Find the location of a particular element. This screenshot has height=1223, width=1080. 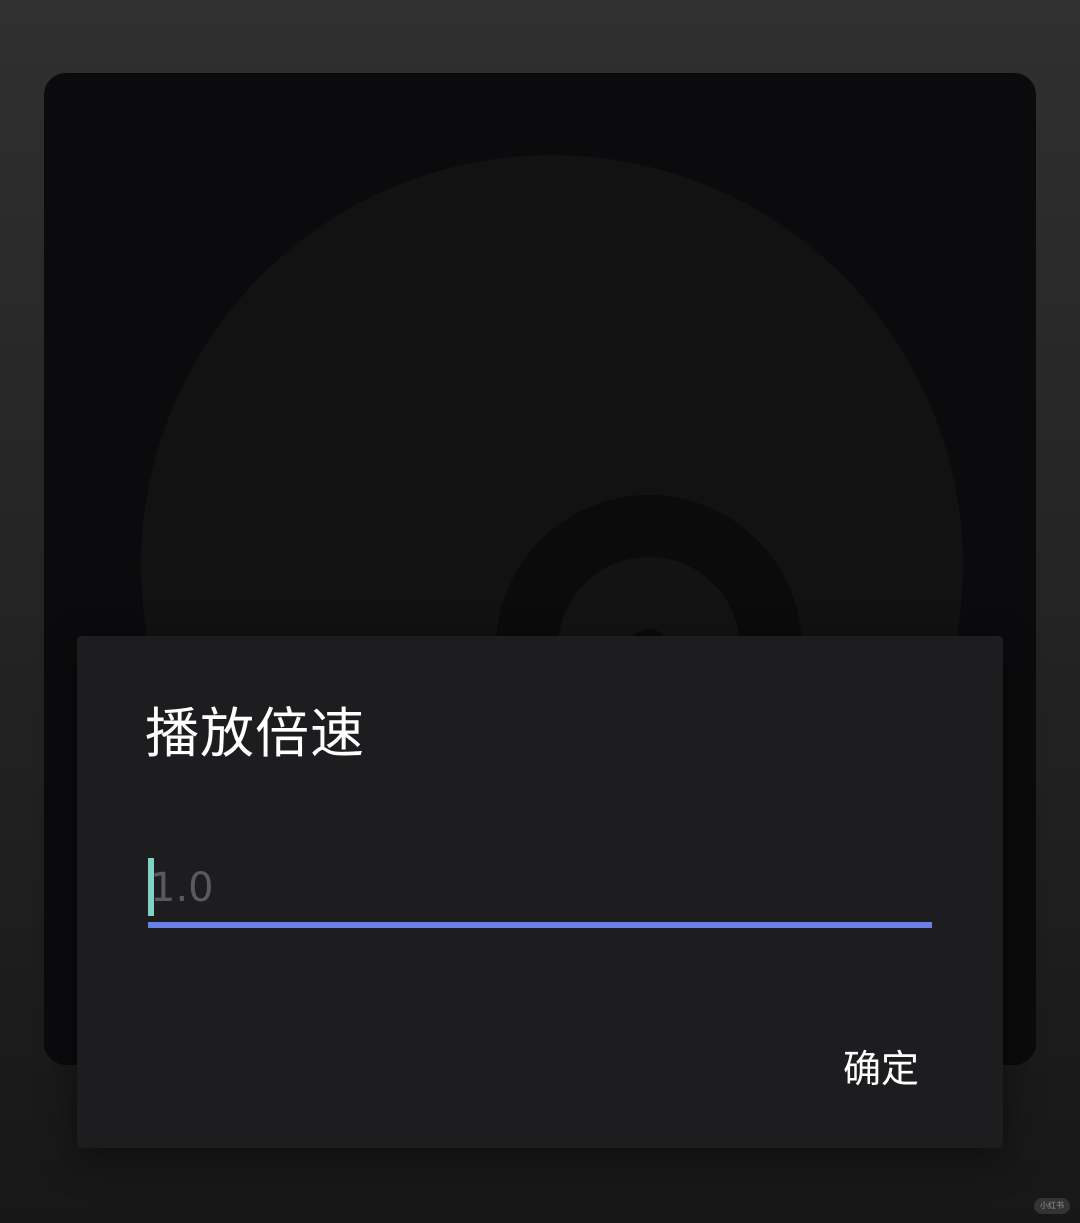

speed-input is located at coordinates (541, 888).